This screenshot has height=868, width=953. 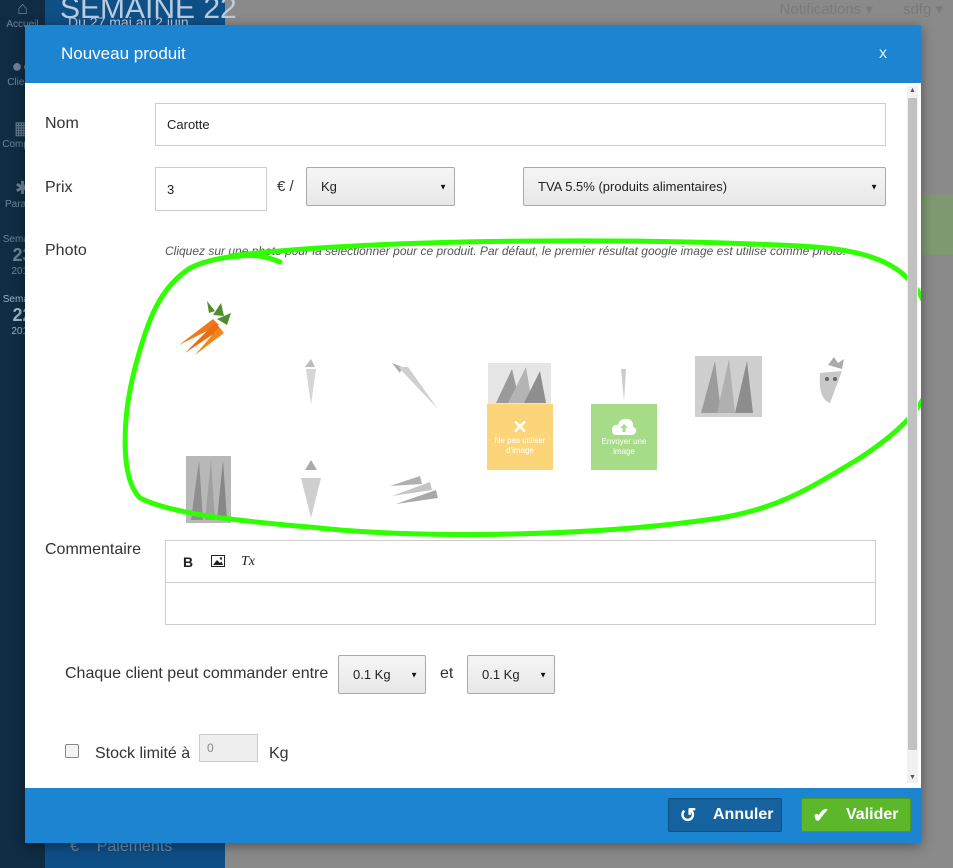 I want to click on notifications-menu: Notifications ▾, so click(x=826, y=11).